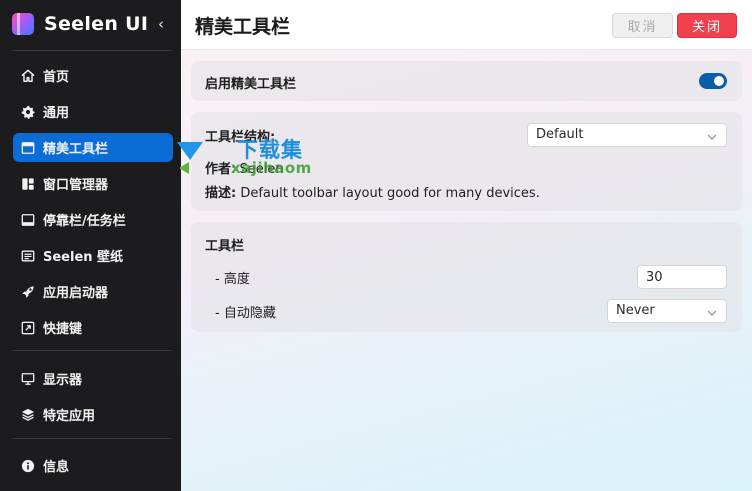 The image size is (752, 491). What do you see at coordinates (84, 221) in the screenshot?
I see `sidebar-item-label: 停靠栏/任务栏` at bounding box center [84, 221].